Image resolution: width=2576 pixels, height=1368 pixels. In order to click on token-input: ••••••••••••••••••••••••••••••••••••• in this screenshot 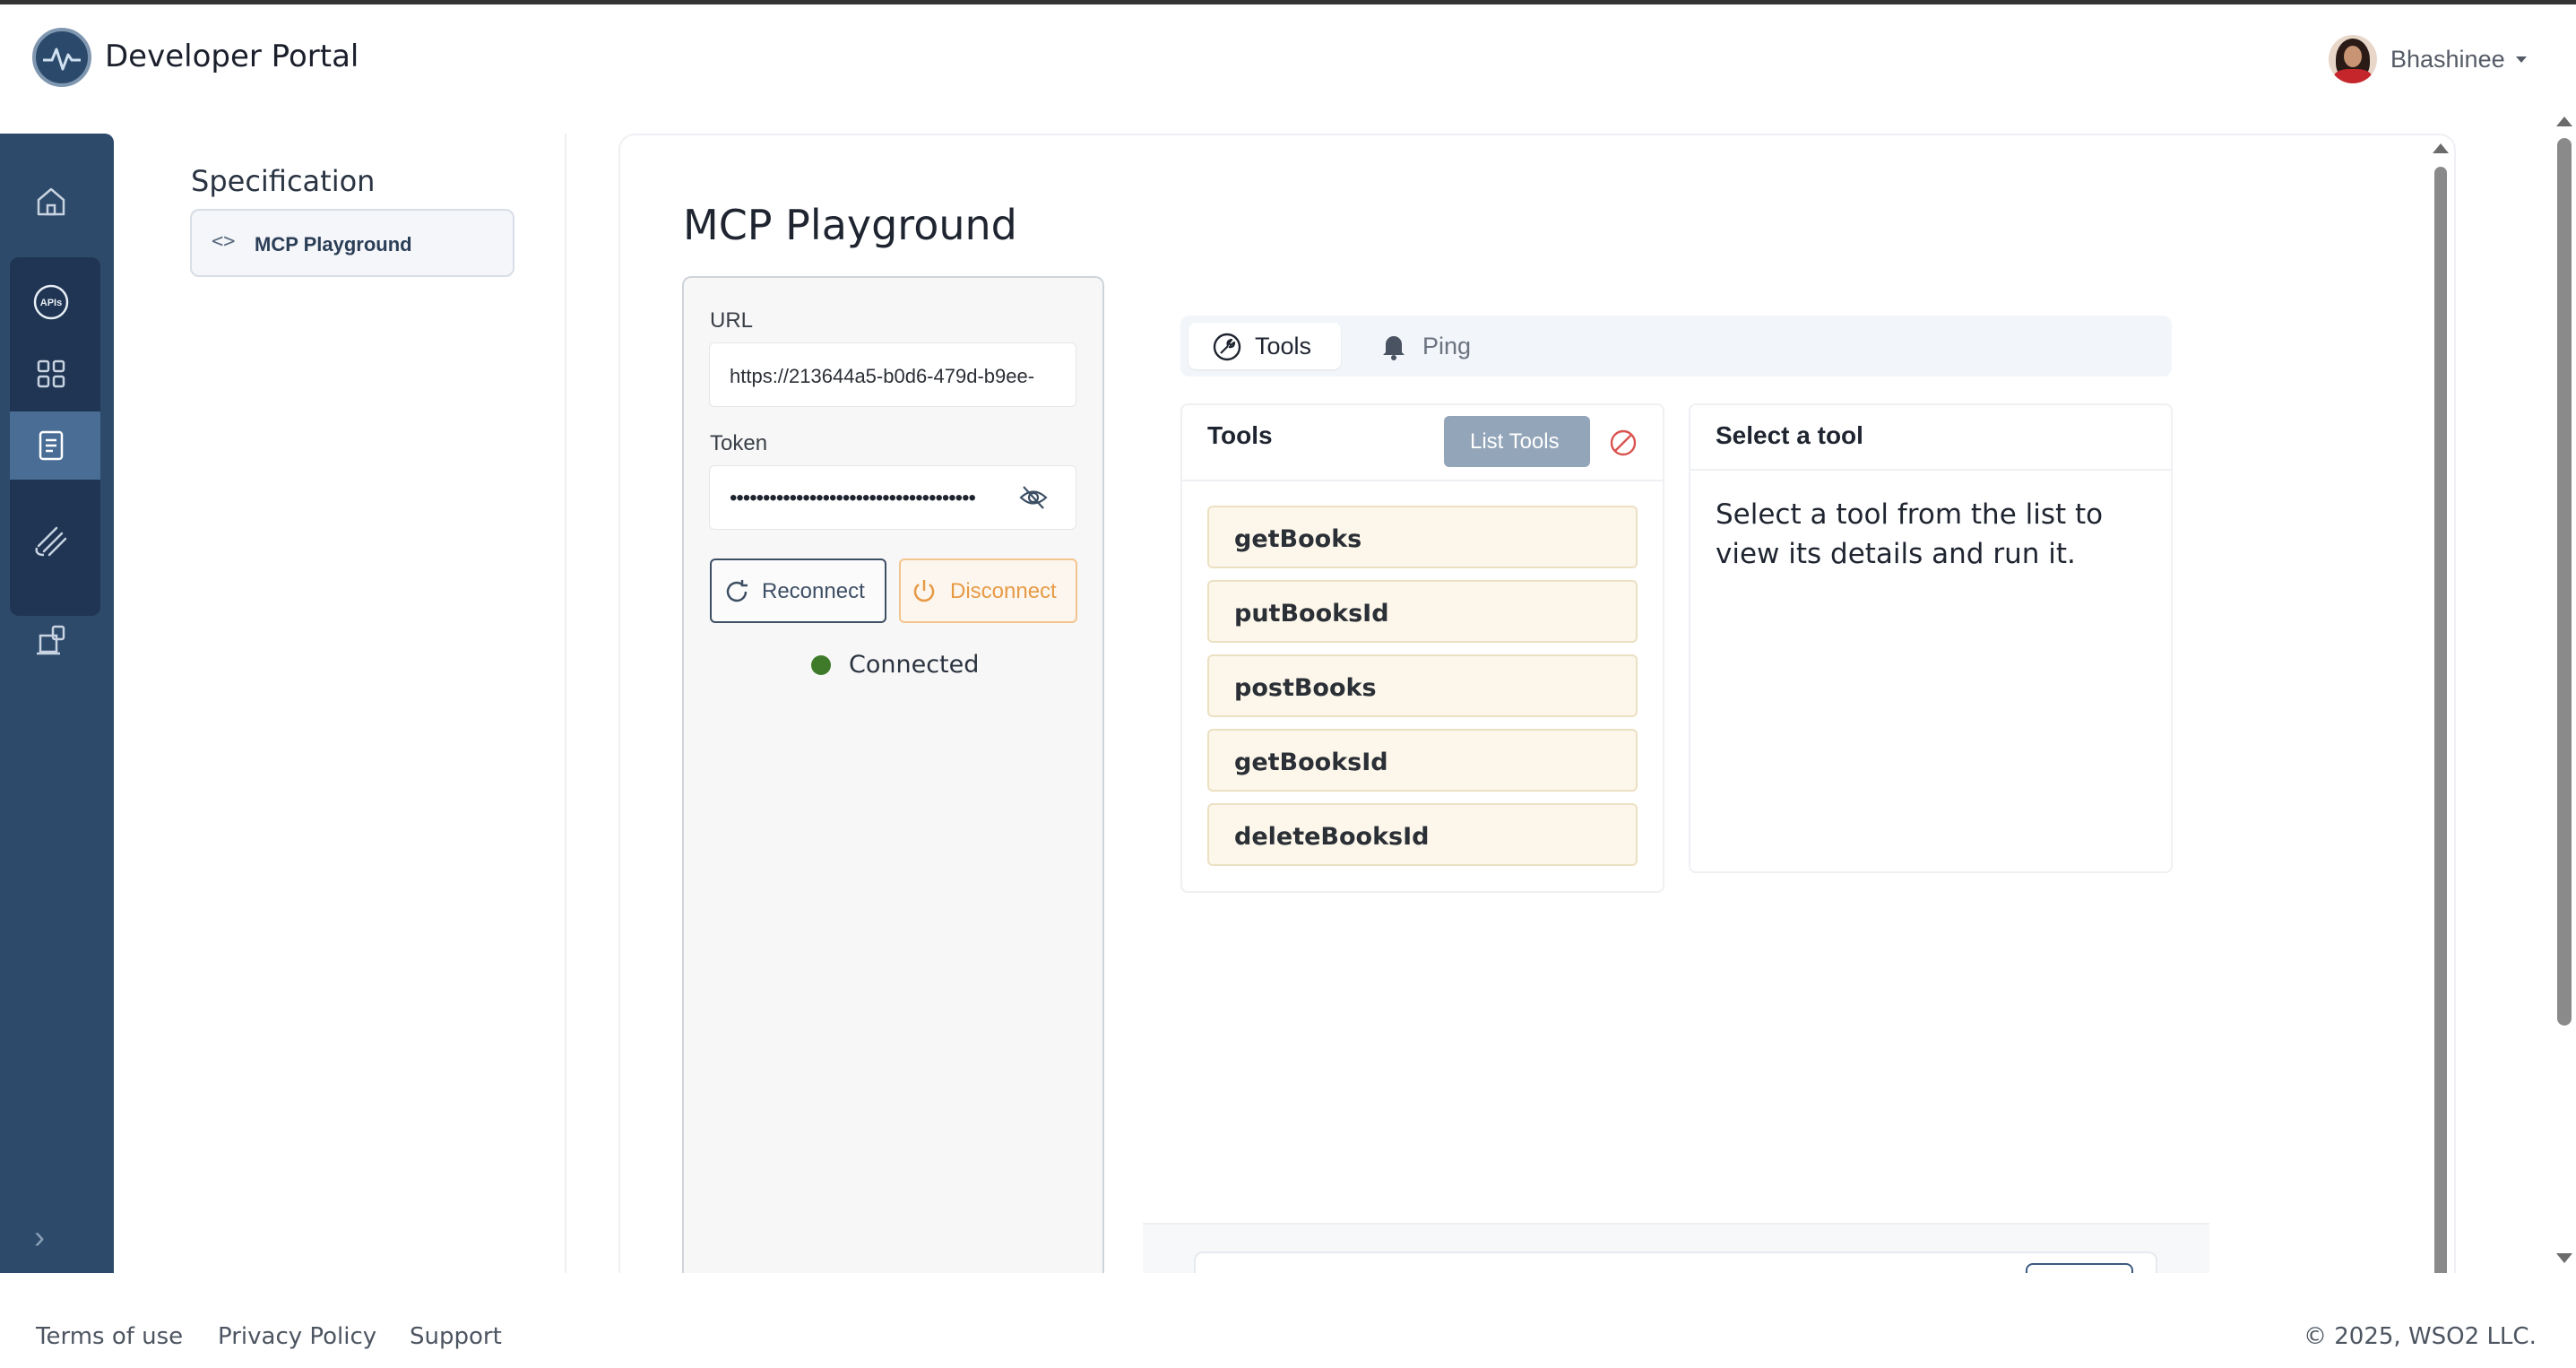, I will do `click(892, 497)`.